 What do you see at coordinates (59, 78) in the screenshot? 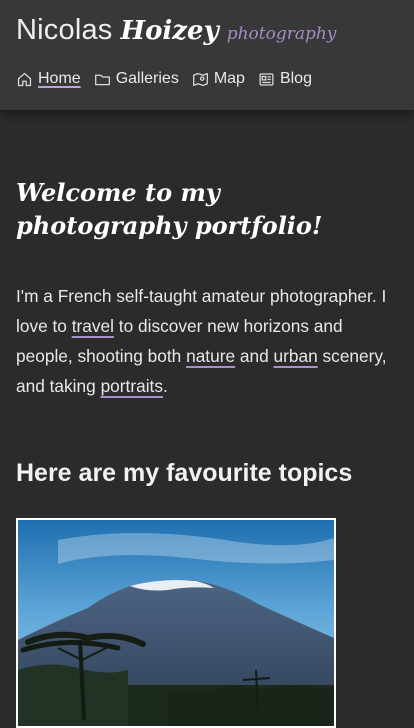
I see `nav-label-home: Home` at bounding box center [59, 78].